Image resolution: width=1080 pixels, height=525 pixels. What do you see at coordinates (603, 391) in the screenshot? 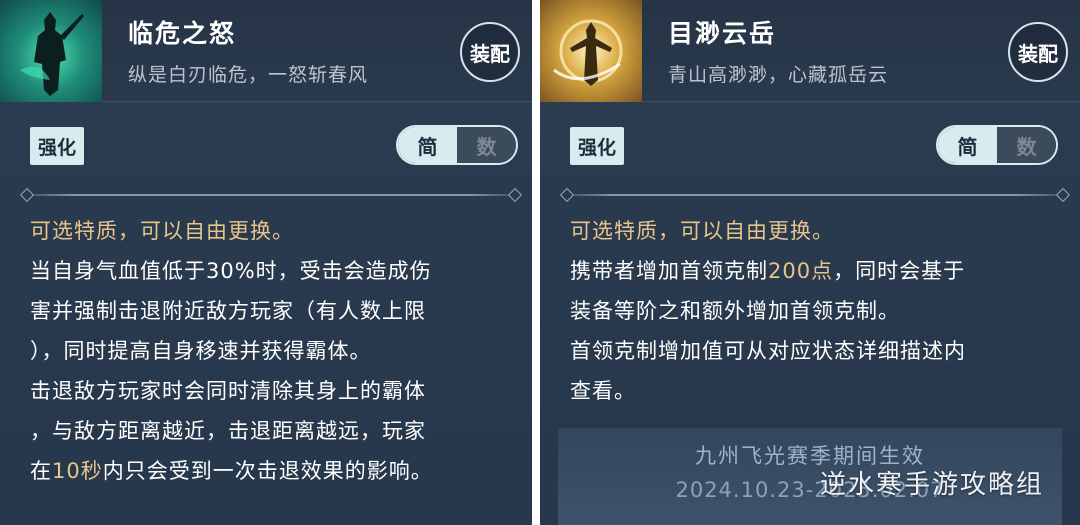
I see `desc-line: 查看。` at bounding box center [603, 391].